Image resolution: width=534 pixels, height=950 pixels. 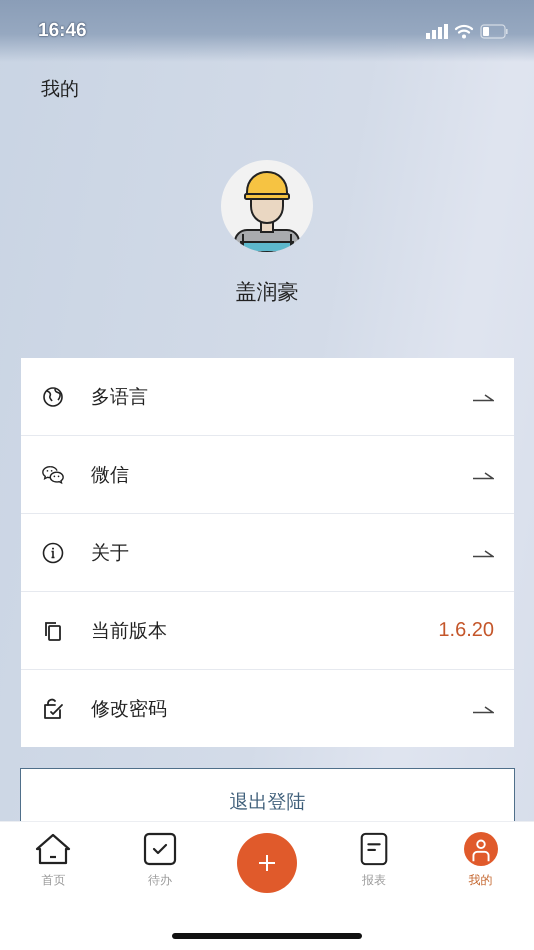 I want to click on menu-item: 关于, so click(x=267, y=553).